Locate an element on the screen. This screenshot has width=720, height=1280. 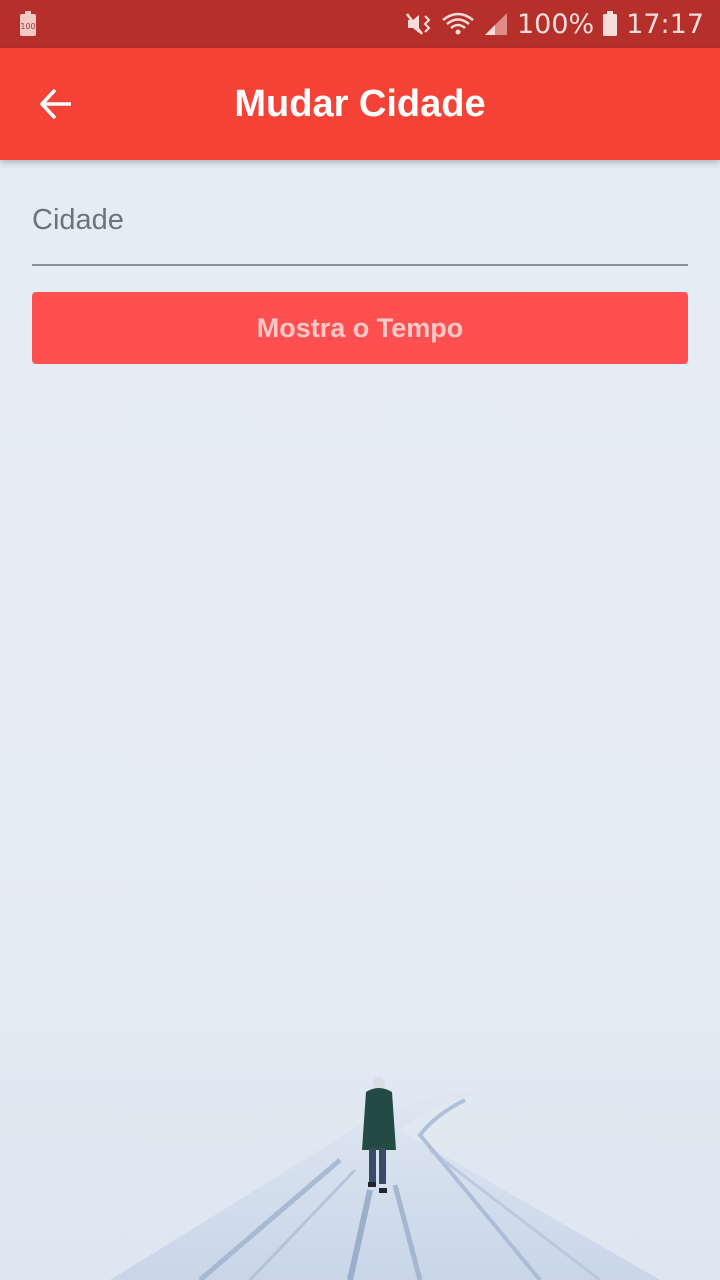
wifi-icon is located at coordinates (458, 23).